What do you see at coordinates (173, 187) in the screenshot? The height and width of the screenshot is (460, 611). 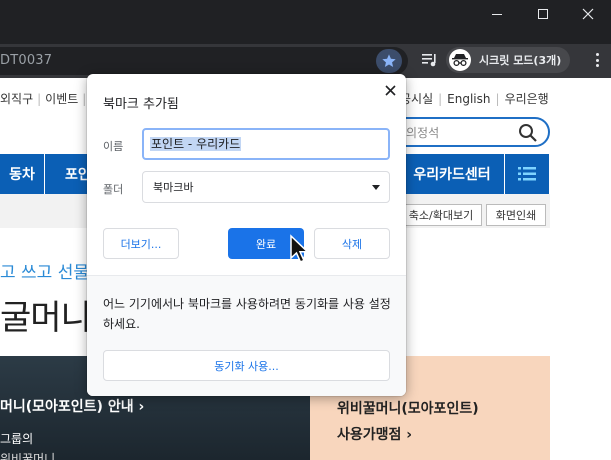 I see `folder-value: 북마크바` at bounding box center [173, 187].